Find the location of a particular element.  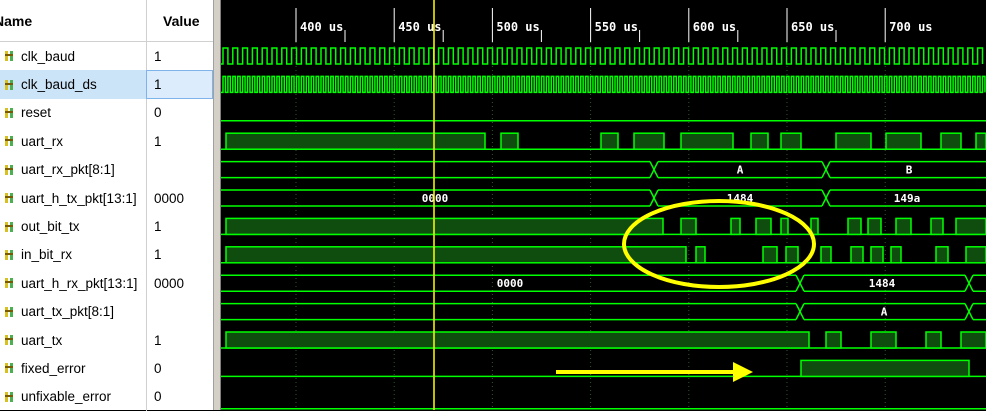

signal-row: out_bit_tx is located at coordinates (73, 226).